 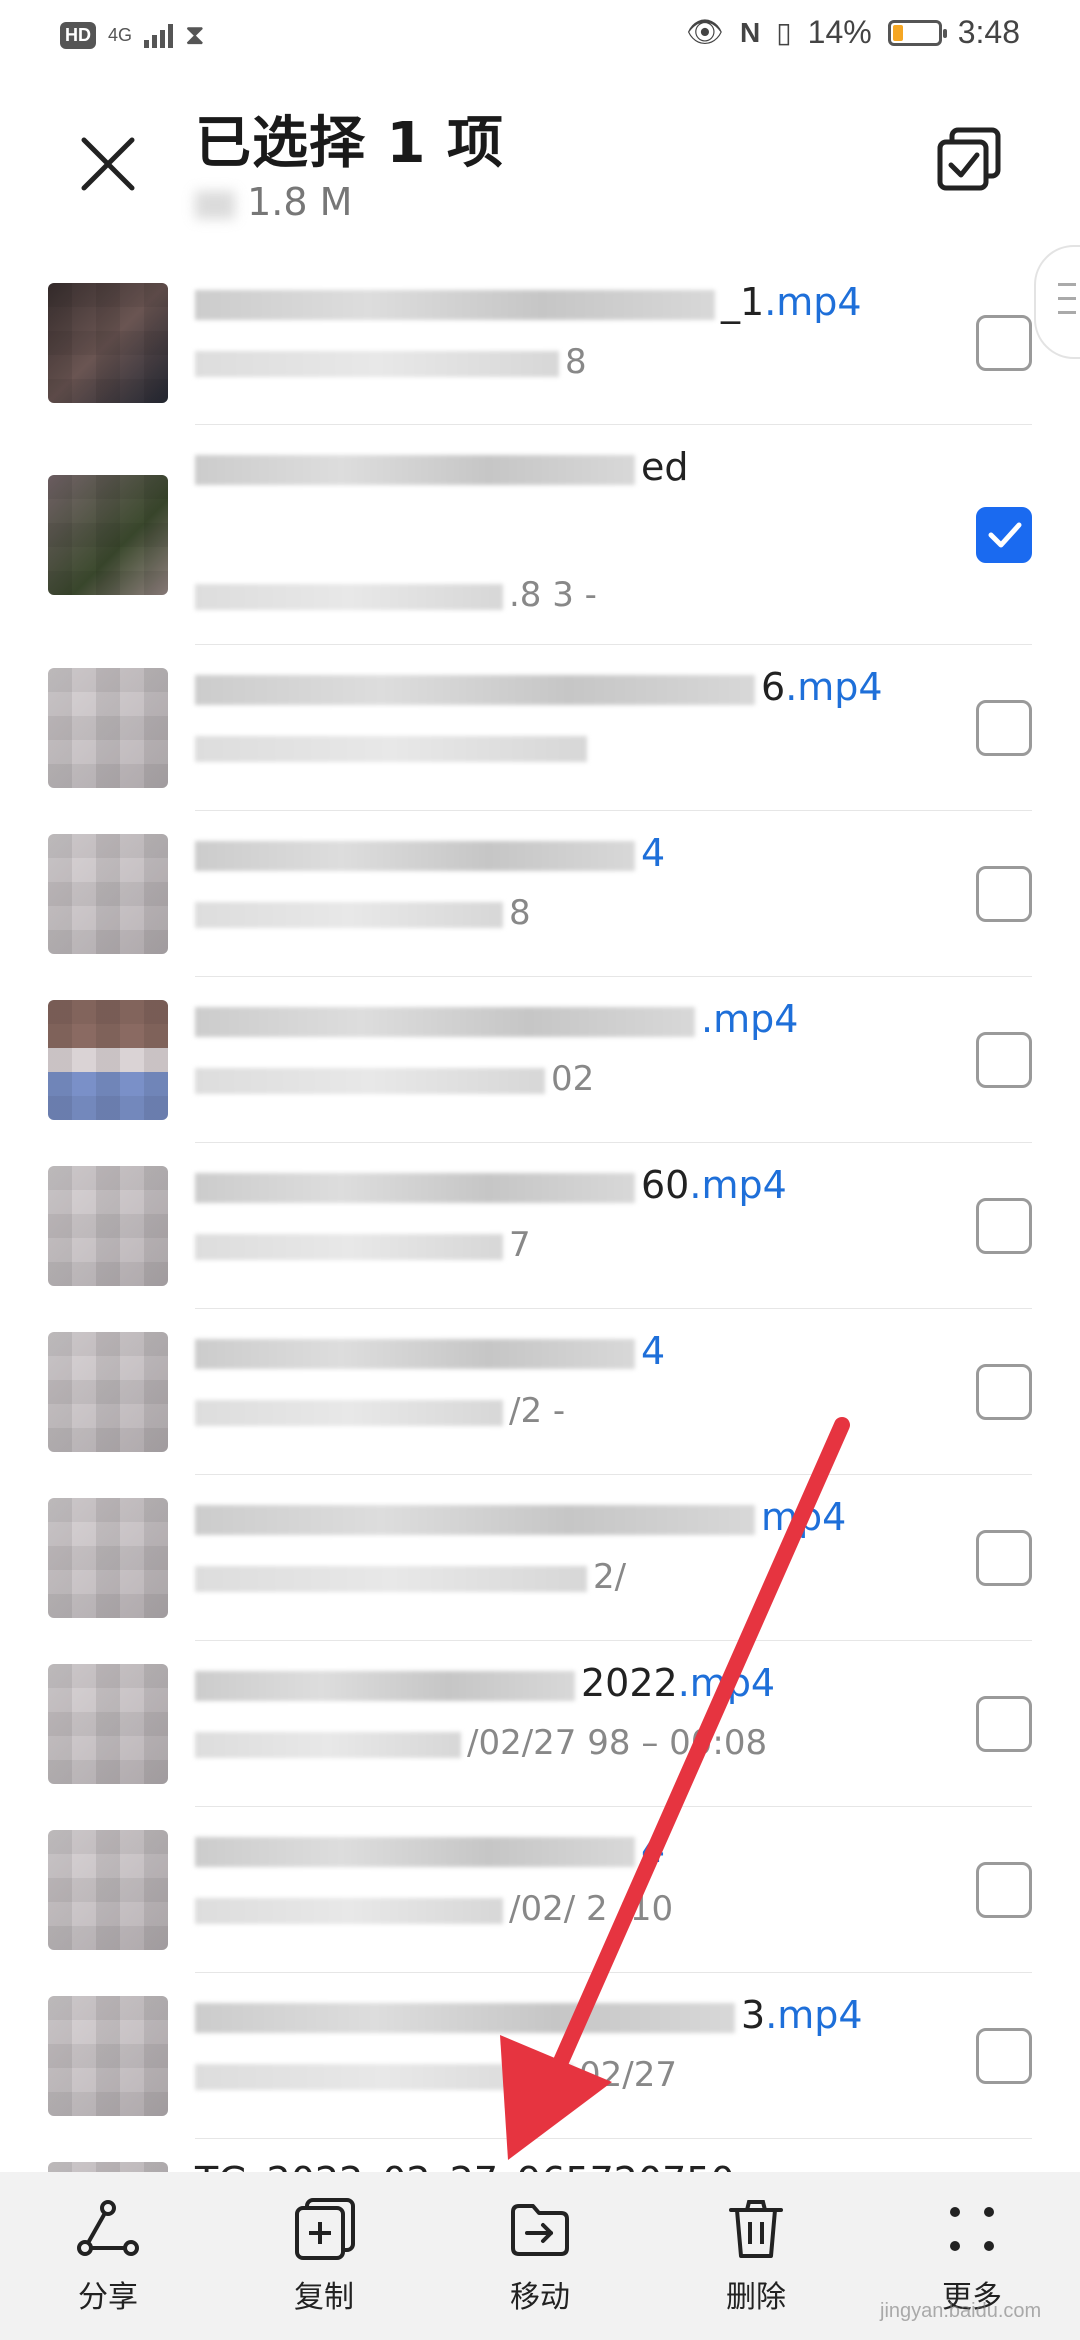 What do you see at coordinates (380, 1411) in the screenshot?
I see `file-meta: /2 -` at bounding box center [380, 1411].